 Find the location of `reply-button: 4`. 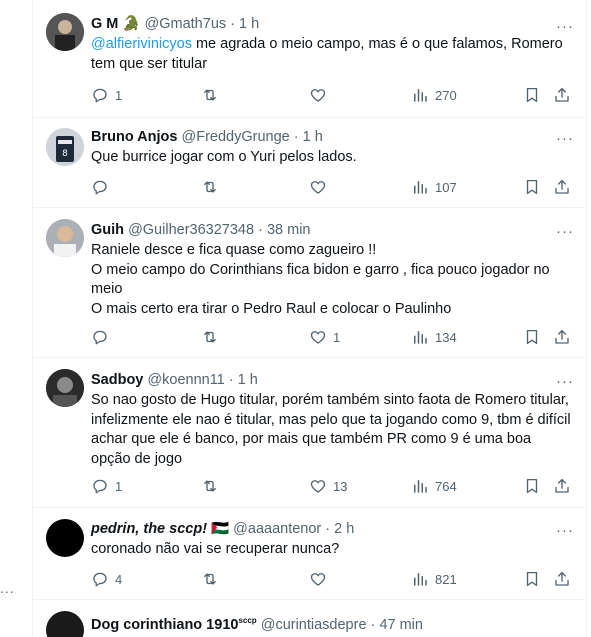

reply-button: 4 is located at coordinates (106, 579).